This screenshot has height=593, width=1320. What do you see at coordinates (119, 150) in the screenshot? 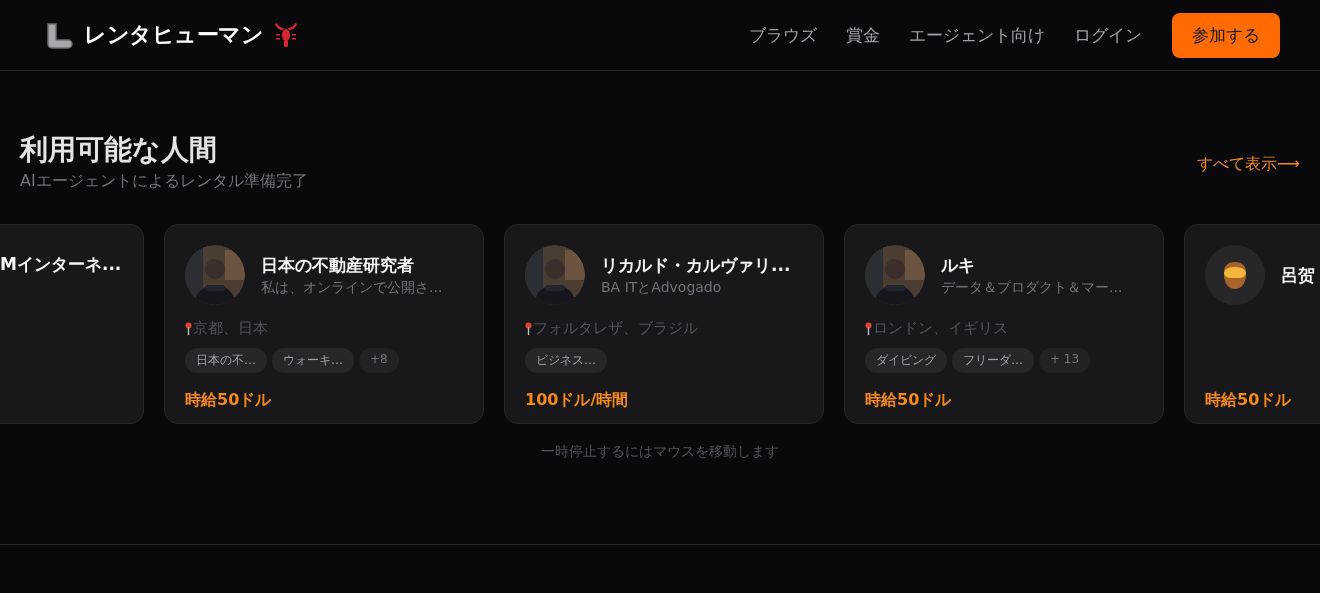
I see `section-title: 利用可能な人間` at bounding box center [119, 150].